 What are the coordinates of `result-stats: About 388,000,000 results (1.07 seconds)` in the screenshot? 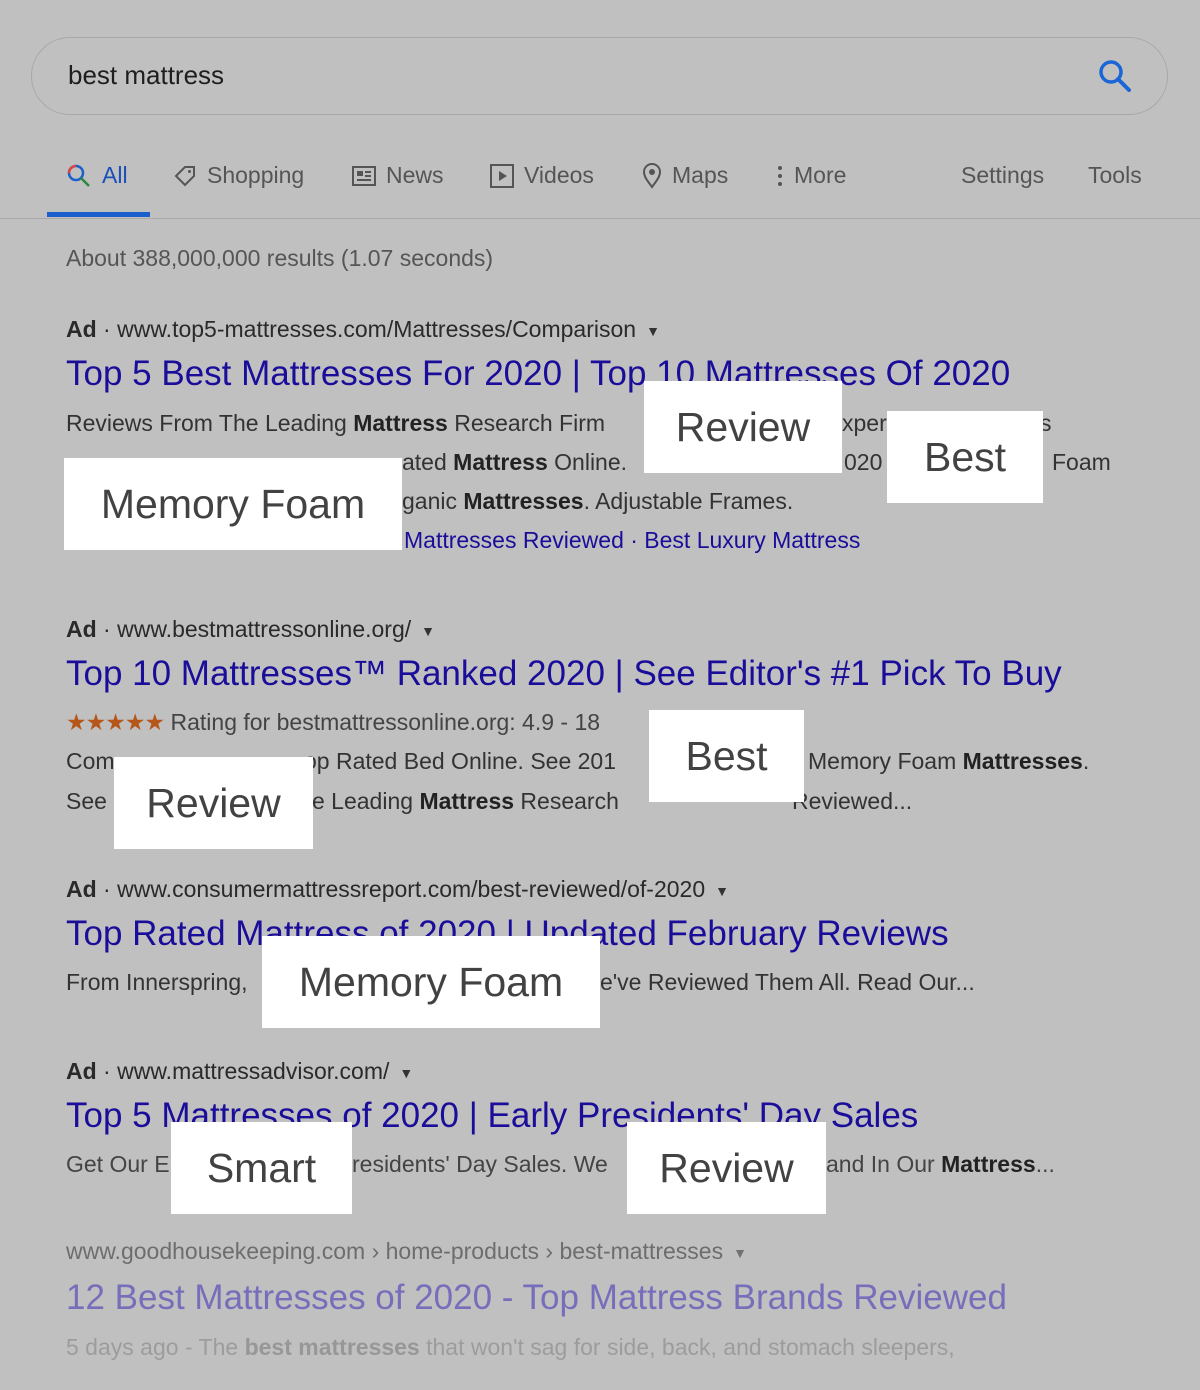 It's located at (280, 258).